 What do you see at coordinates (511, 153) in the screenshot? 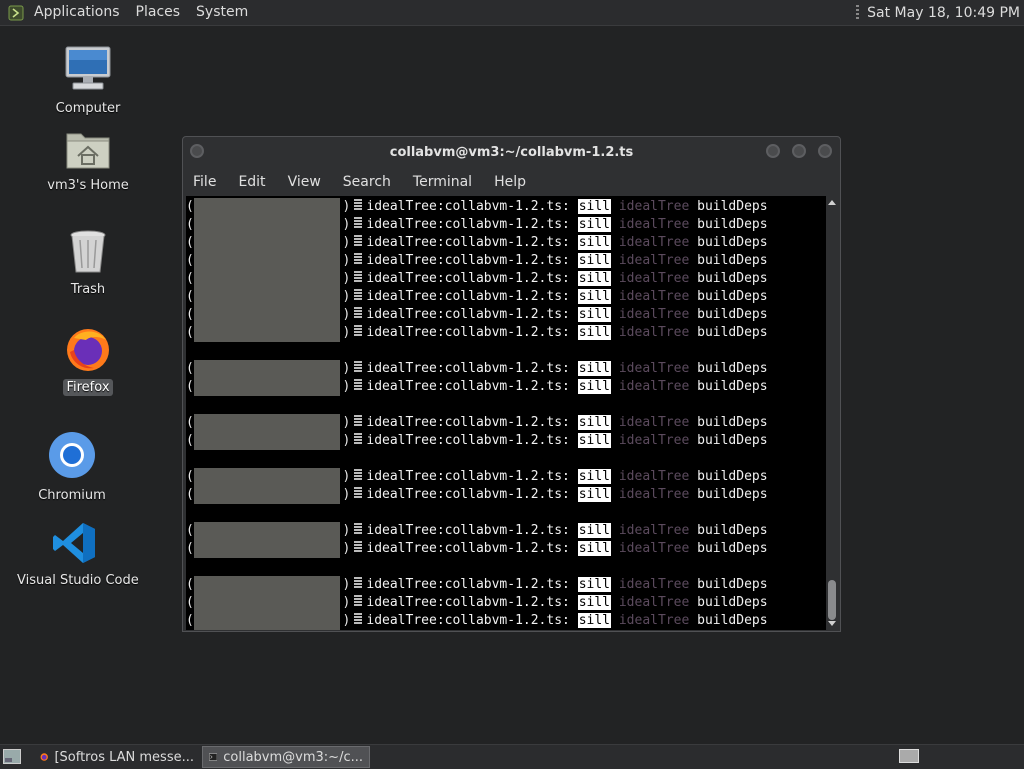
I see `title-bar: collabvm@vm3:~/collabvm-1.2.ts` at bounding box center [511, 153].